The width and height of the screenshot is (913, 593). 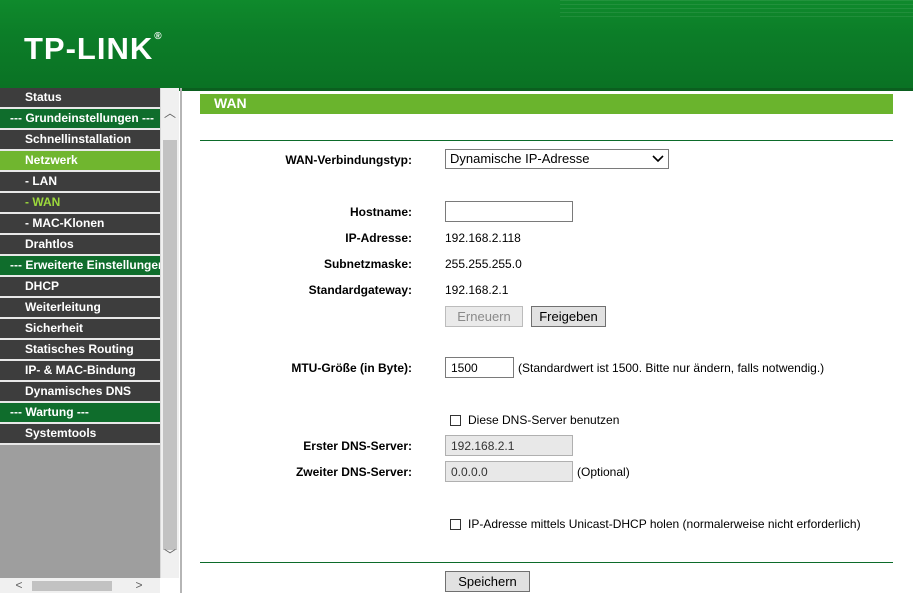 What do you see at coordinates (93, 48) in the screenshot?
I see `tp-link-logo: TP-LINK®` at bounding box center [93, 48].